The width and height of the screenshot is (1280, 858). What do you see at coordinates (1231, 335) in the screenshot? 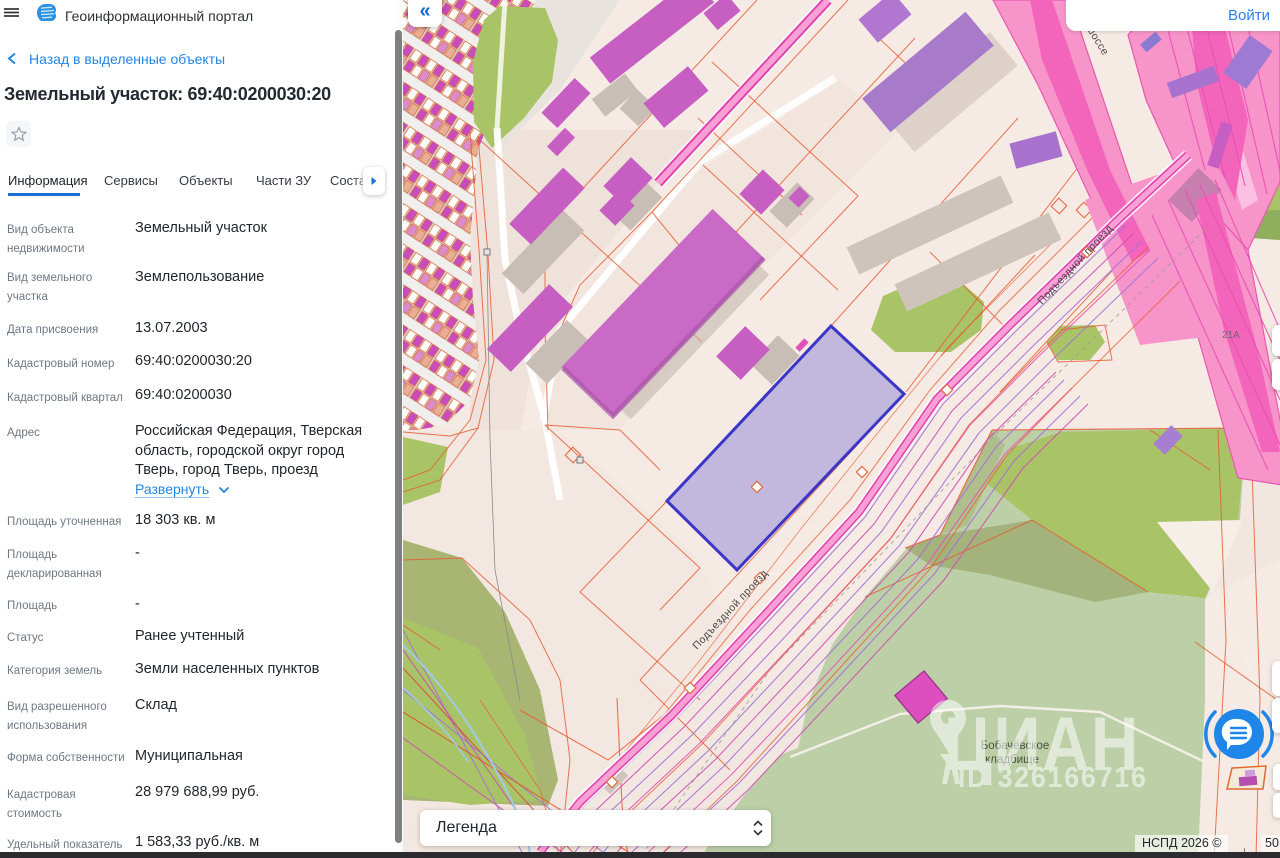
I see `svg-text: 21А` at bounding box center [1231, 335].